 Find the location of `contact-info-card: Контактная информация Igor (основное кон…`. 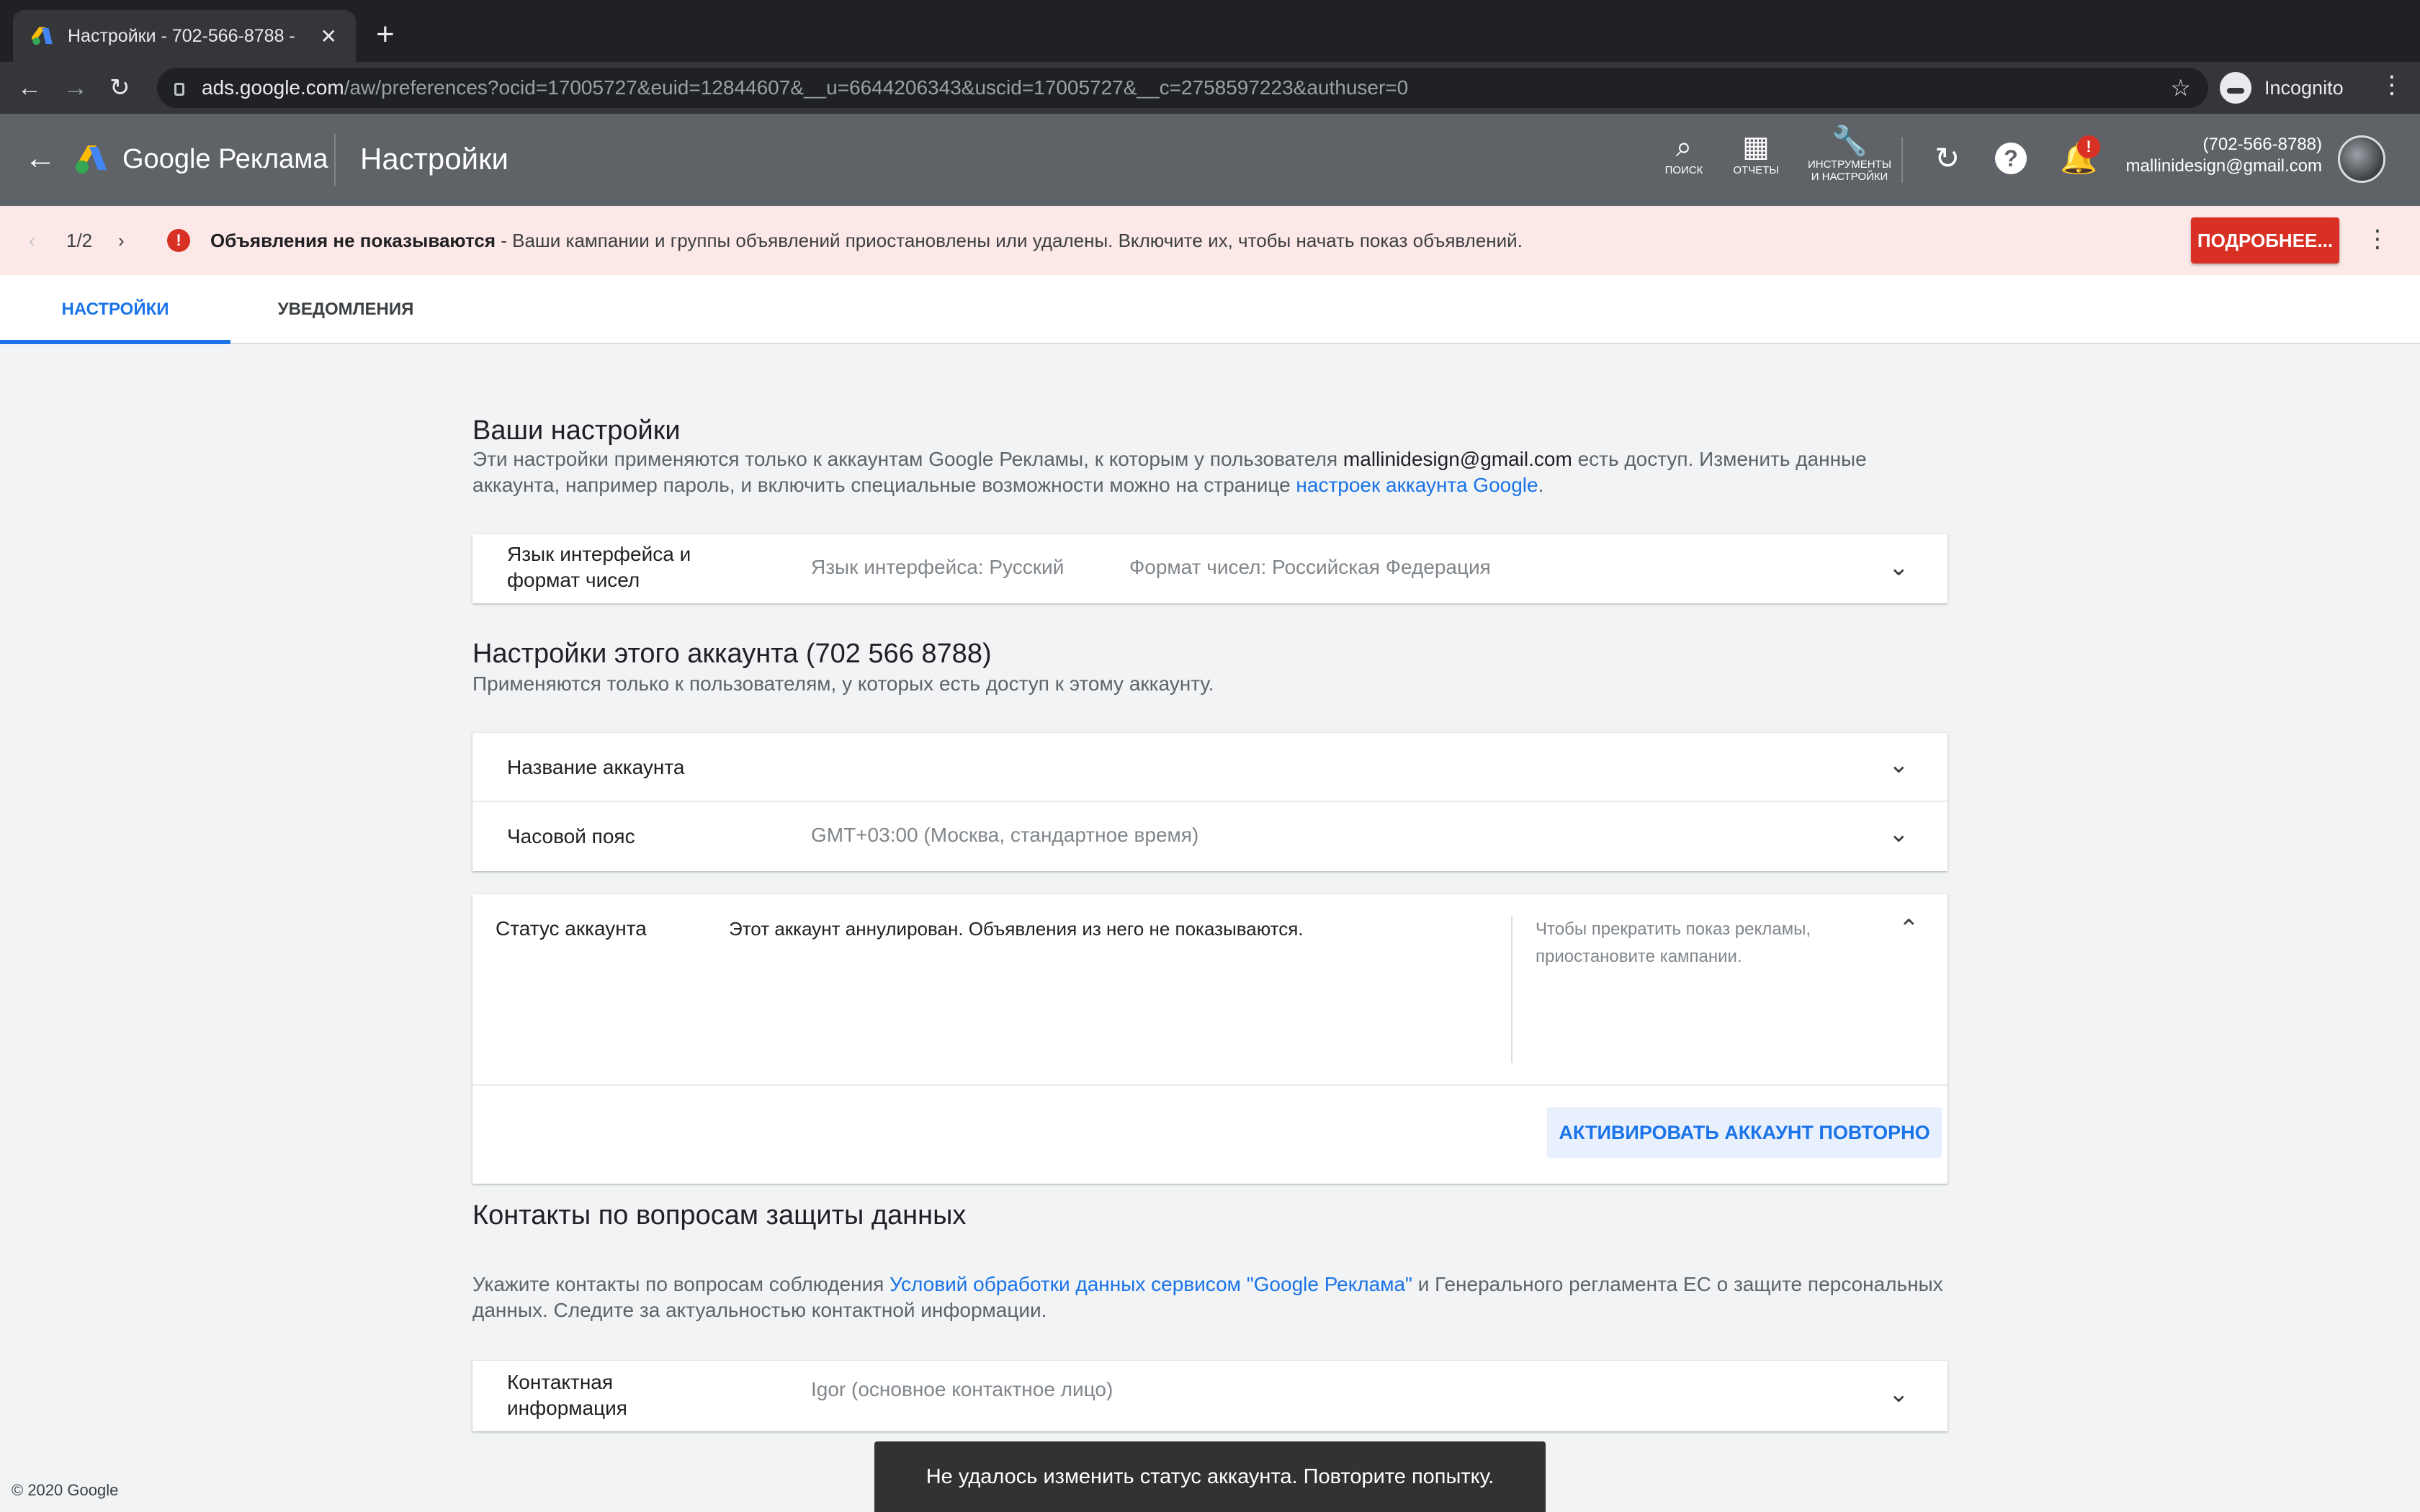

contact-info-card: Контактная информация Igor (основное кон… is located at coordinates (1210, 1396).